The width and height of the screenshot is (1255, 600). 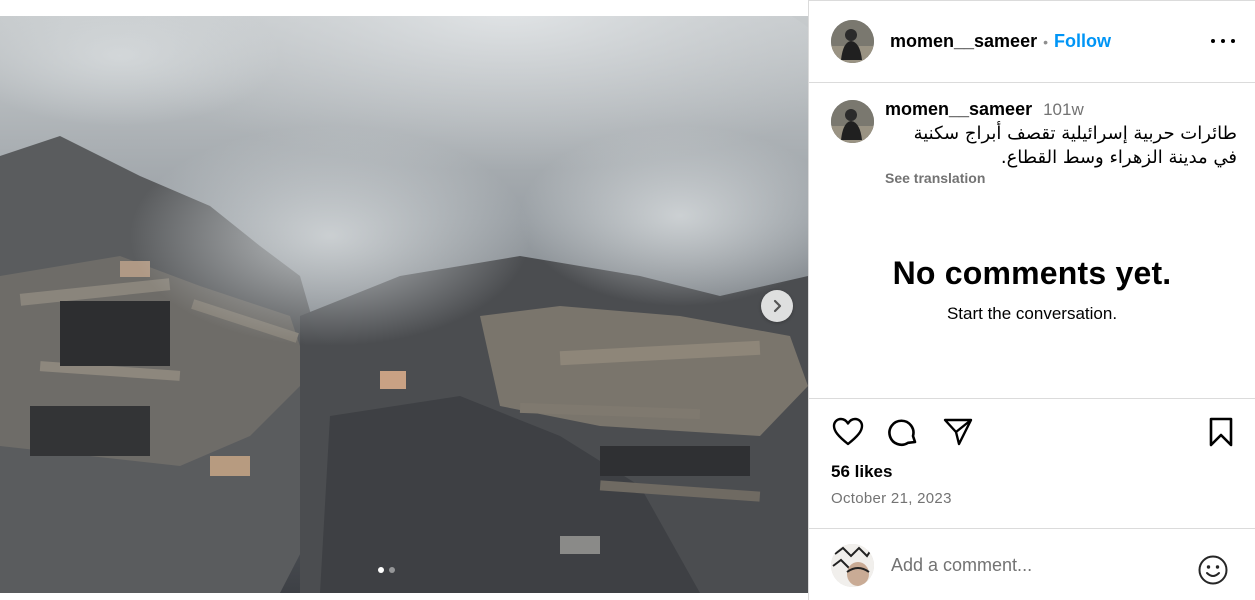 I want to click on bookmark-icon, so click(x=1220, y=431).